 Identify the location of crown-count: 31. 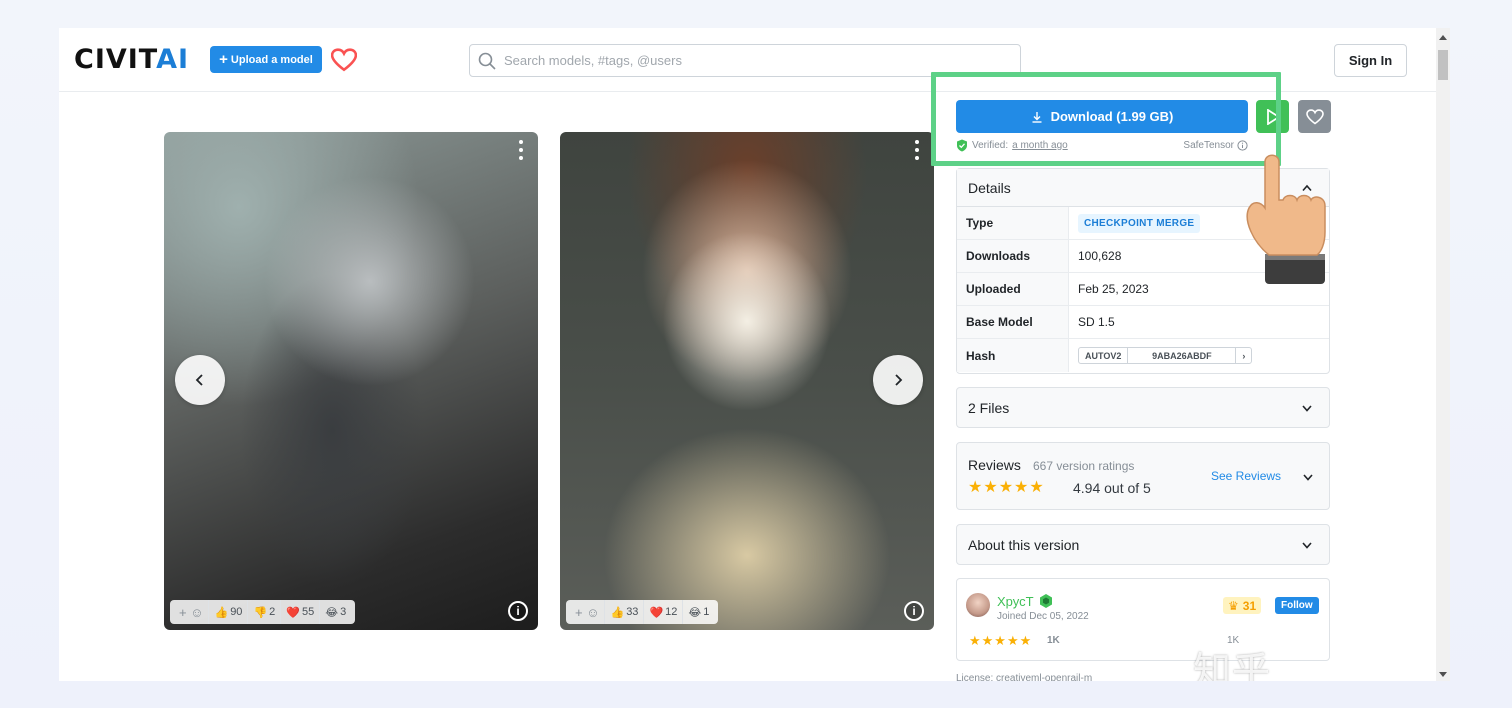
(1249, 605).